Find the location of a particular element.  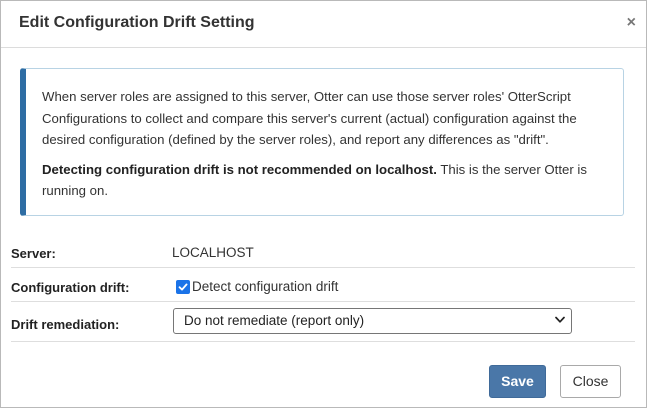

server-value: LOCALHOST is located at coordinates (213, 252).